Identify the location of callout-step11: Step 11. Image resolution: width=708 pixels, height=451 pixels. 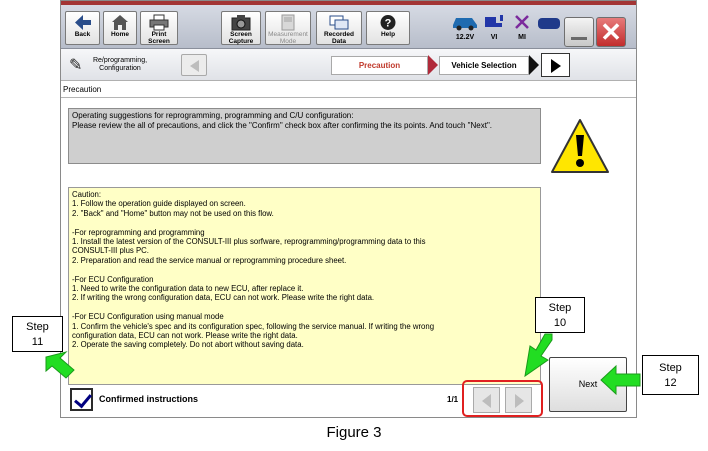
(37, 334).